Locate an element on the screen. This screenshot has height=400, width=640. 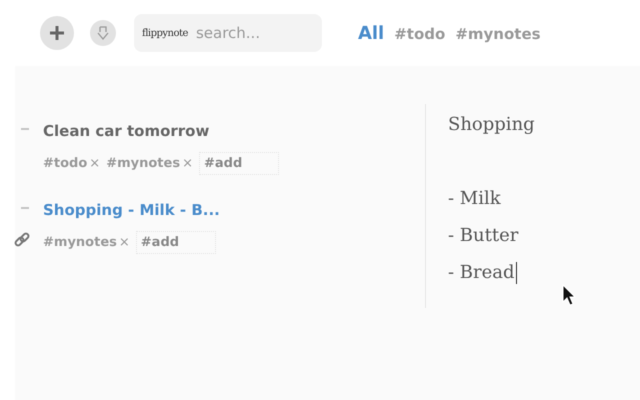
download-icon is located at coordinates (103, 33).